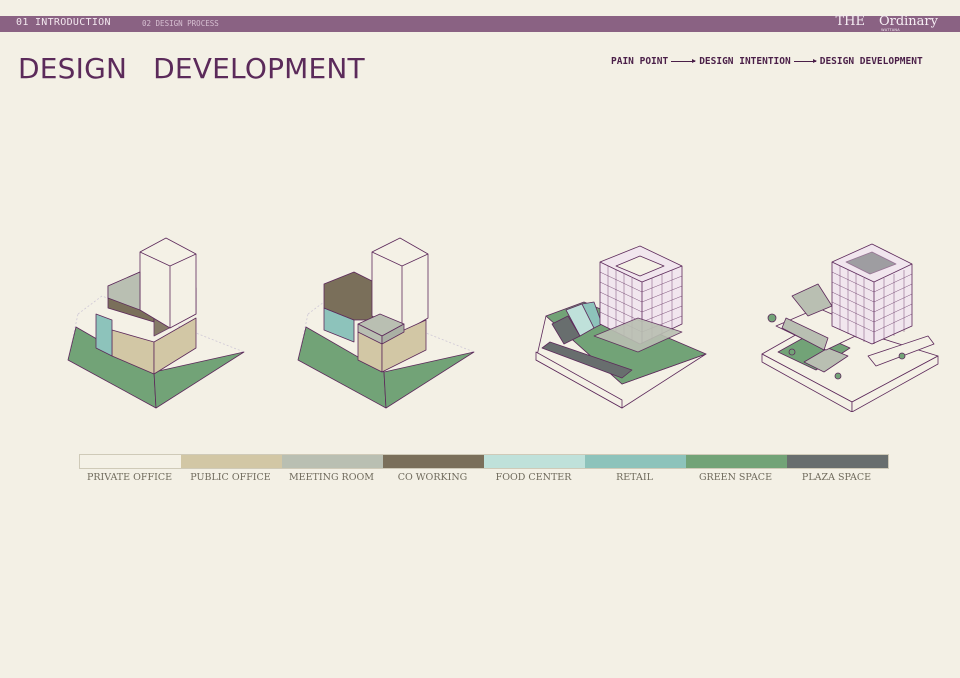 This screenshot has height=678, width=960. I want to click on flow-step-design-intention: DESIGN INTENTION, so click(745, 61).